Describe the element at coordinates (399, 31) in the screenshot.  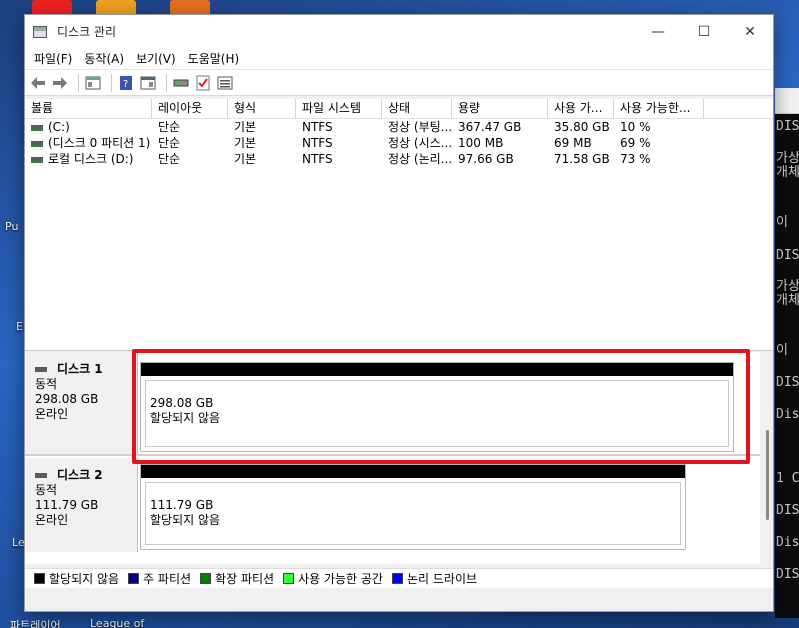
I see `title-bar: 디스크 관리 — ☐ ✕` at that location.